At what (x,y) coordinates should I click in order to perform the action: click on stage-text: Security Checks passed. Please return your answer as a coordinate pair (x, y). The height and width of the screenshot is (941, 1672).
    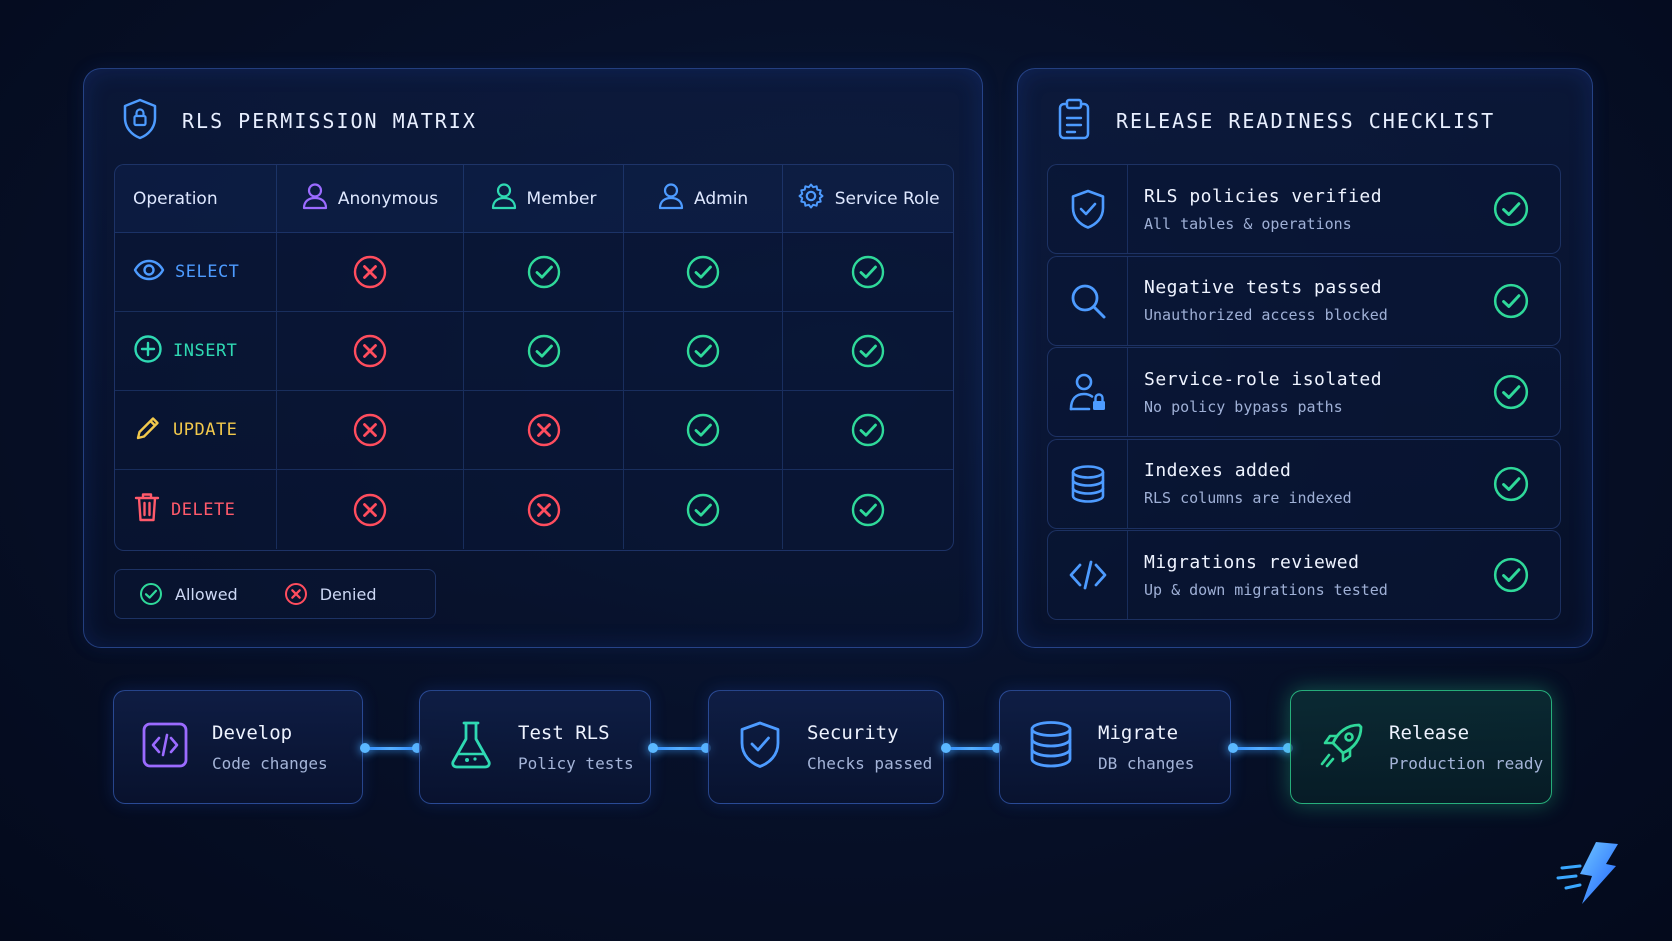
    Looking at the image, I should click on (869, 747).